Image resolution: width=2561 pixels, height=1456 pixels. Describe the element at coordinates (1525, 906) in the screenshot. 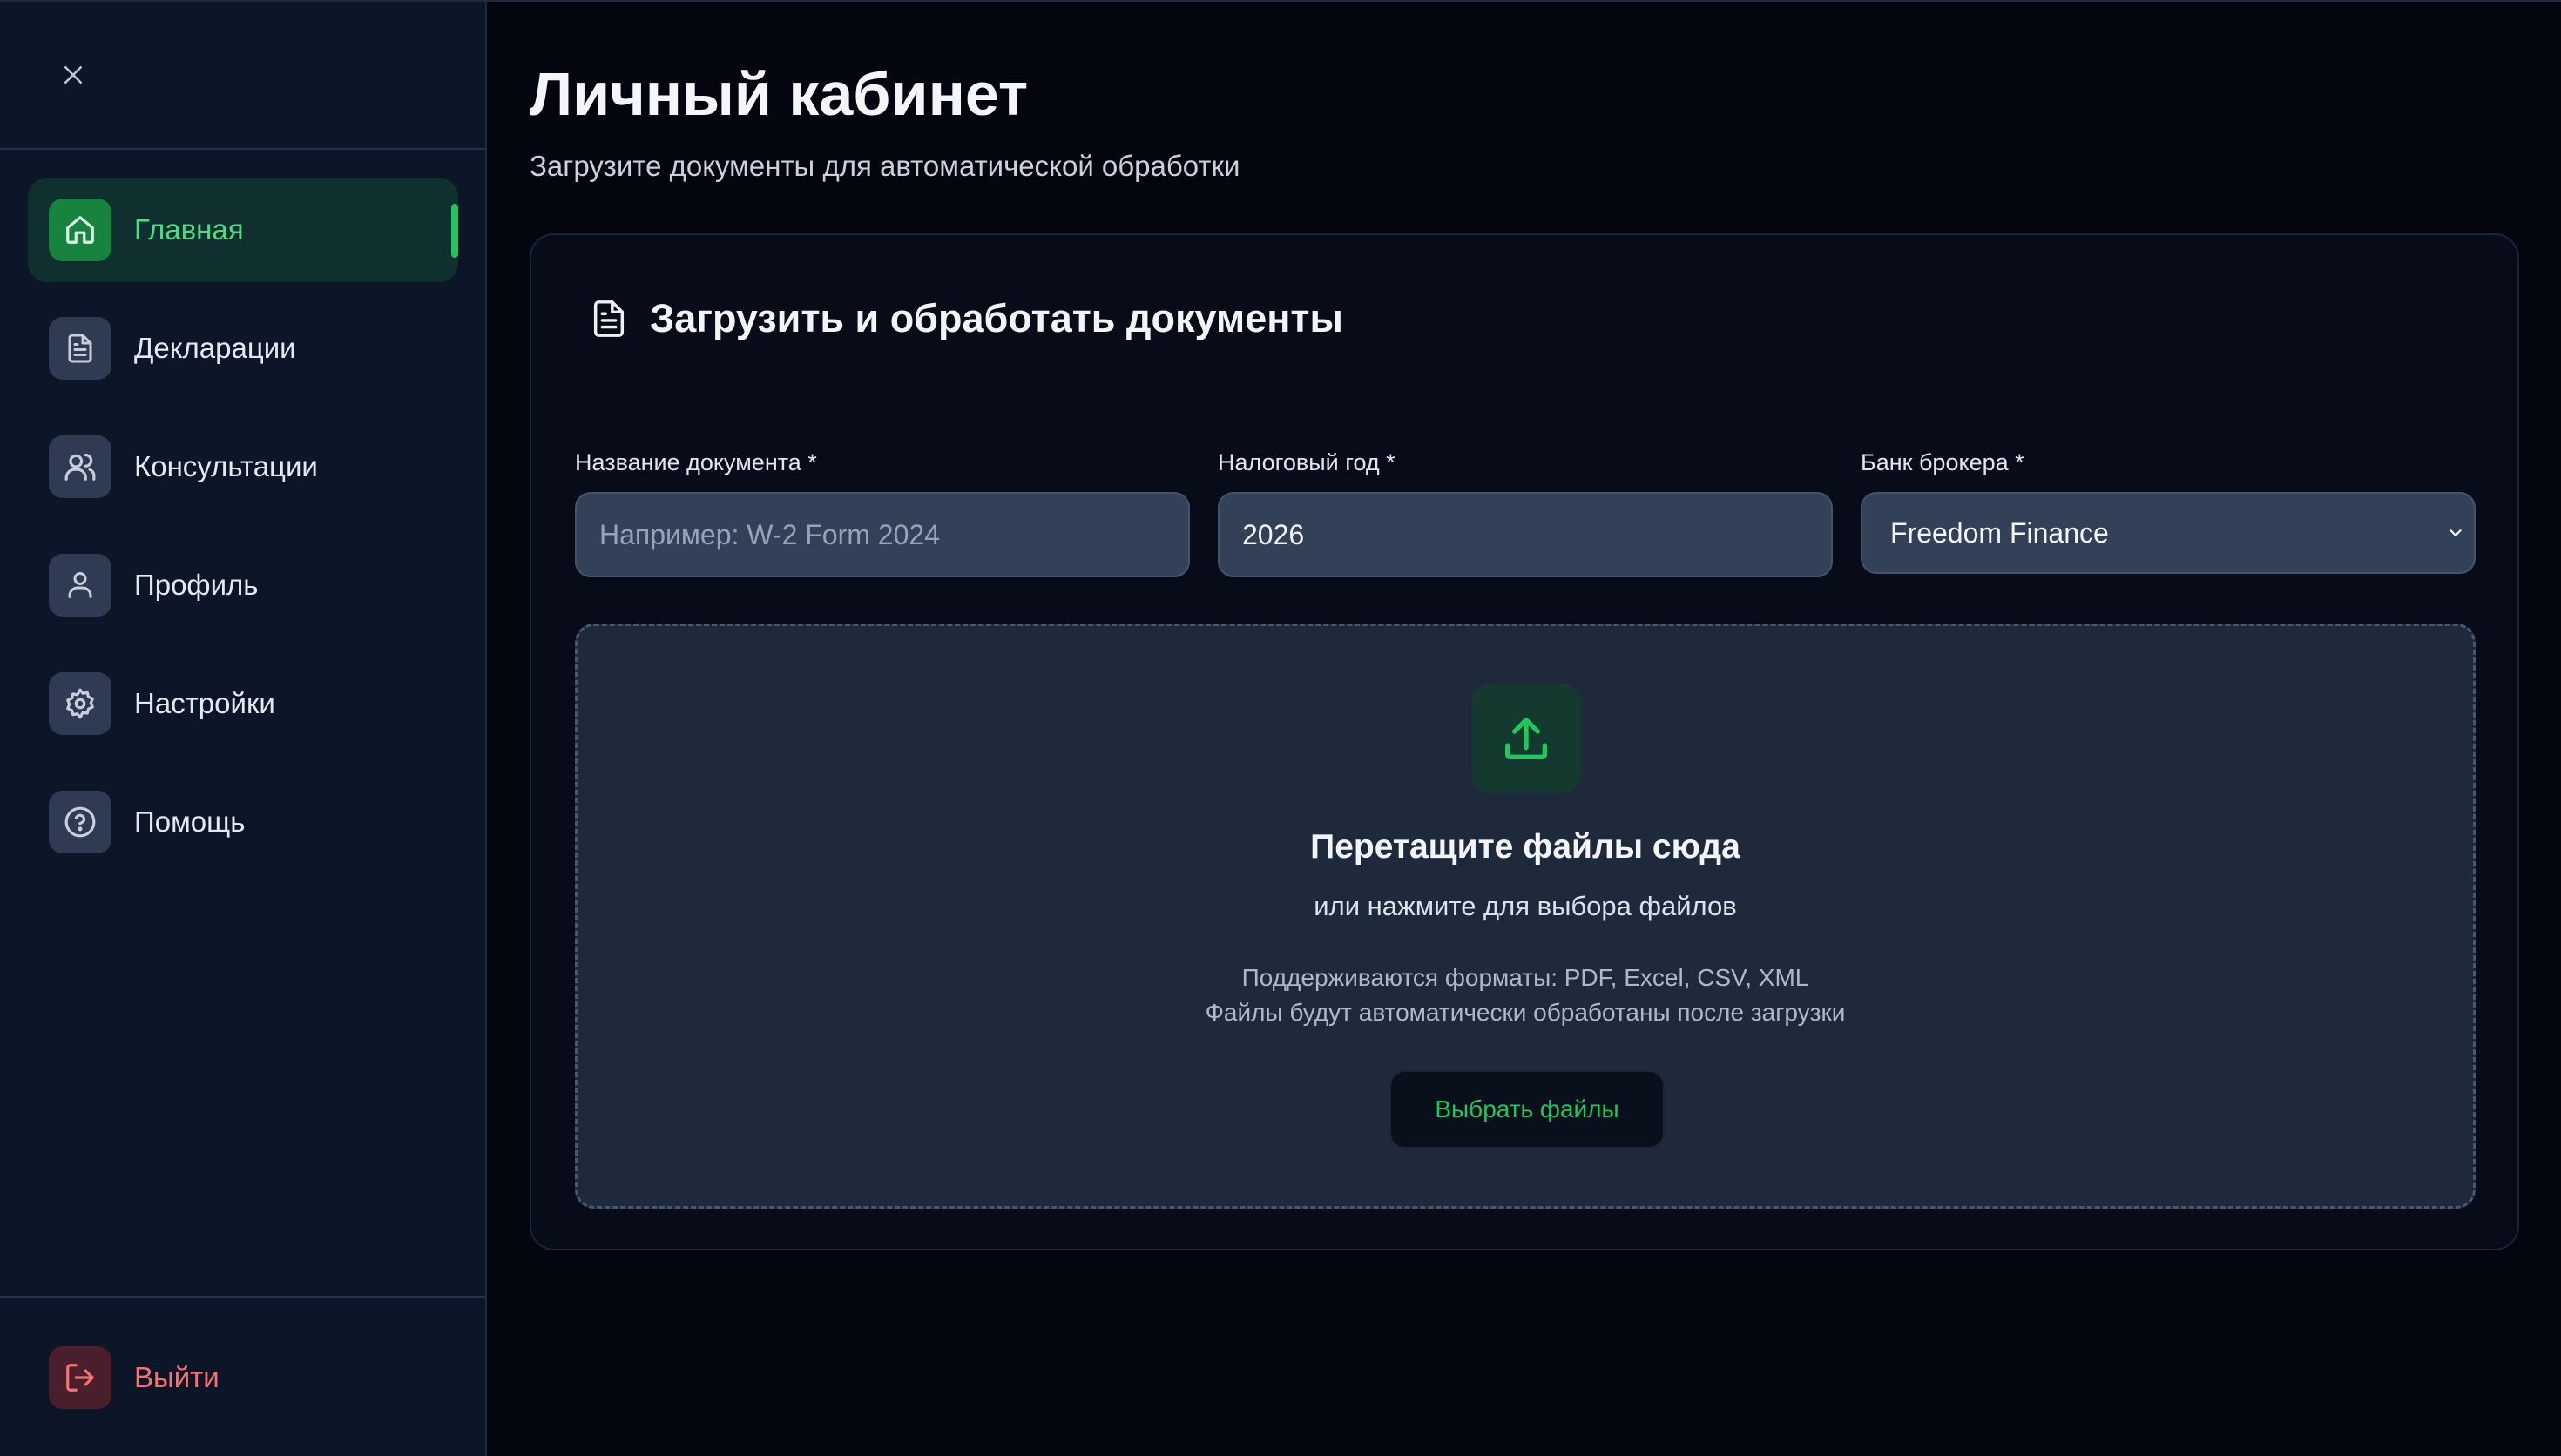

I see `dropzone-subtitle: или нажмите для выбора файлов` at that location.